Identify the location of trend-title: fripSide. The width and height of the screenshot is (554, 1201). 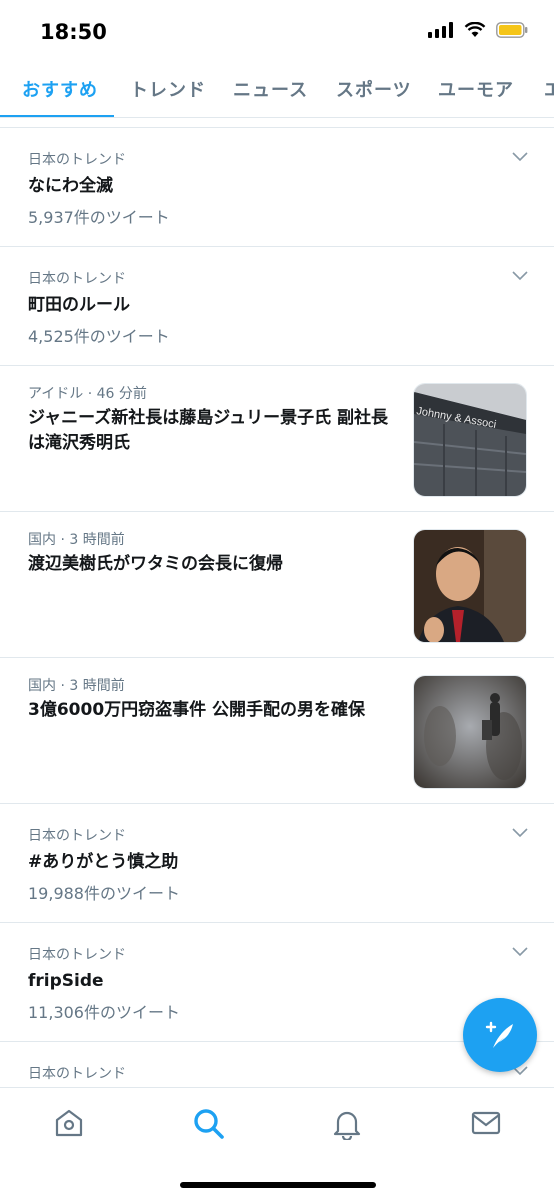
(66, 981).